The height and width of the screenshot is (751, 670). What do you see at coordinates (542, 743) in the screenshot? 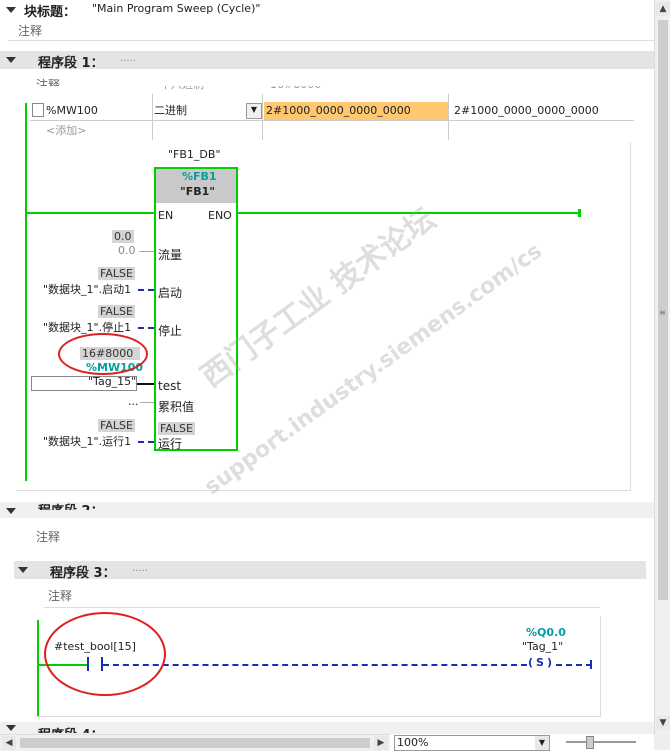
I see `zoom-dropdown-icon: ▼` at bounding box center [542, 743].